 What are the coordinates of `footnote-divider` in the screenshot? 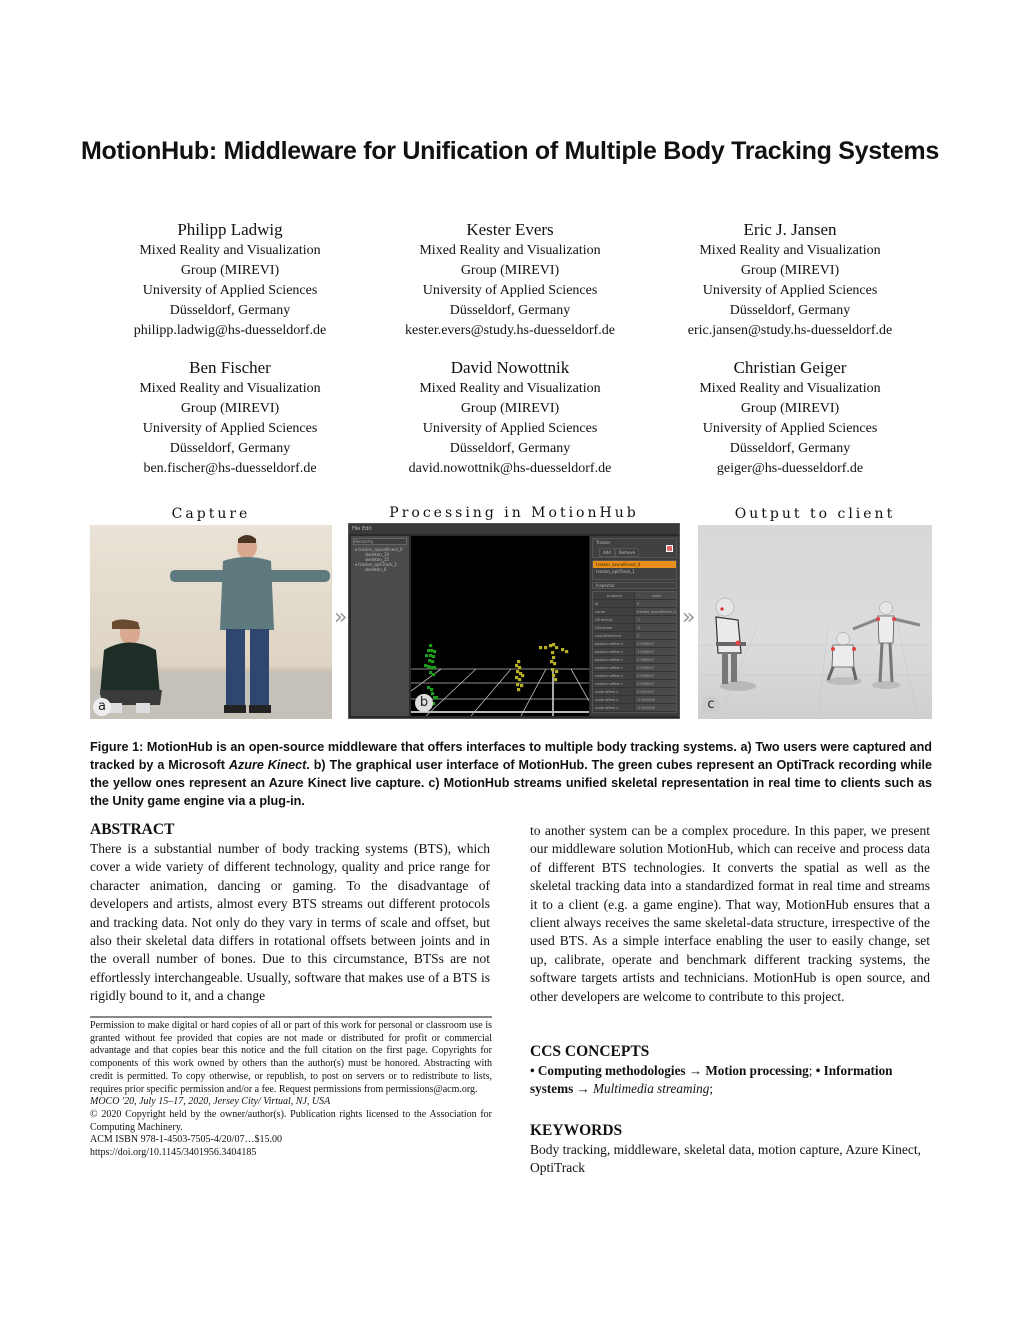 It's located at (291, 1017).